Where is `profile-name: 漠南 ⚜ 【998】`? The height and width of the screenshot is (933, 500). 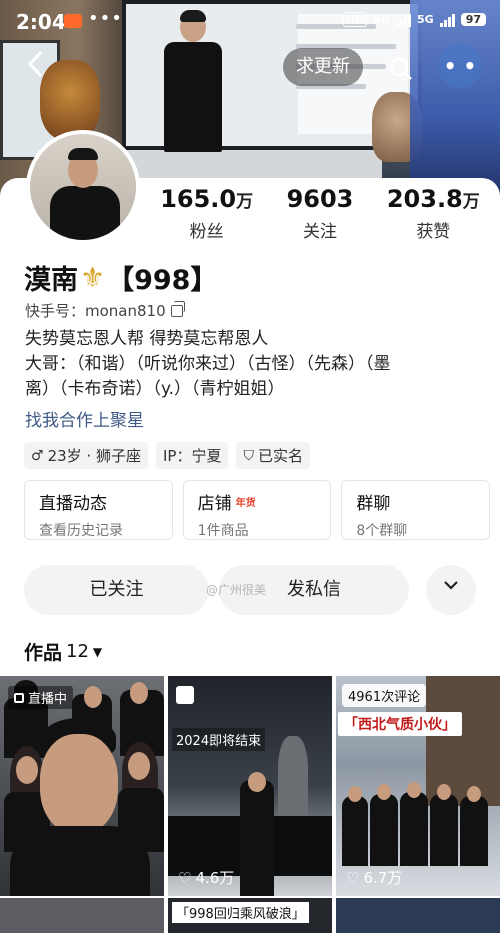
profile-name: 漠南 ⚜ 【998】 is located at coordinates (120, 277).